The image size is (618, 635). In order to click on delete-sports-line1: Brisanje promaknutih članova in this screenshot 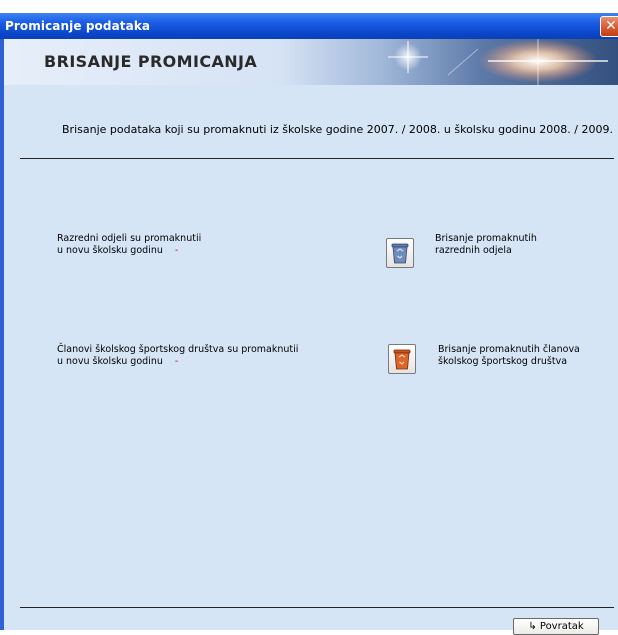, I will do `click(509, 349)`.